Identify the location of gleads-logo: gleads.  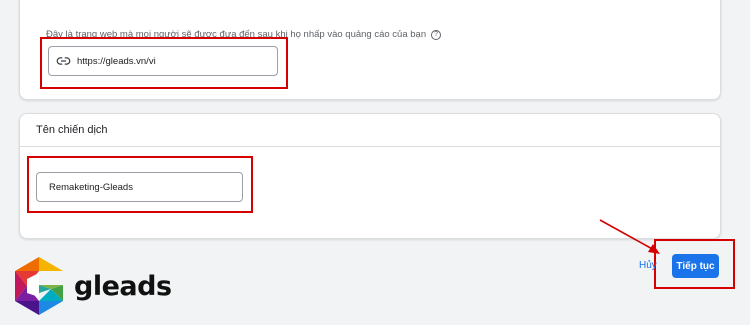
(91, 286).